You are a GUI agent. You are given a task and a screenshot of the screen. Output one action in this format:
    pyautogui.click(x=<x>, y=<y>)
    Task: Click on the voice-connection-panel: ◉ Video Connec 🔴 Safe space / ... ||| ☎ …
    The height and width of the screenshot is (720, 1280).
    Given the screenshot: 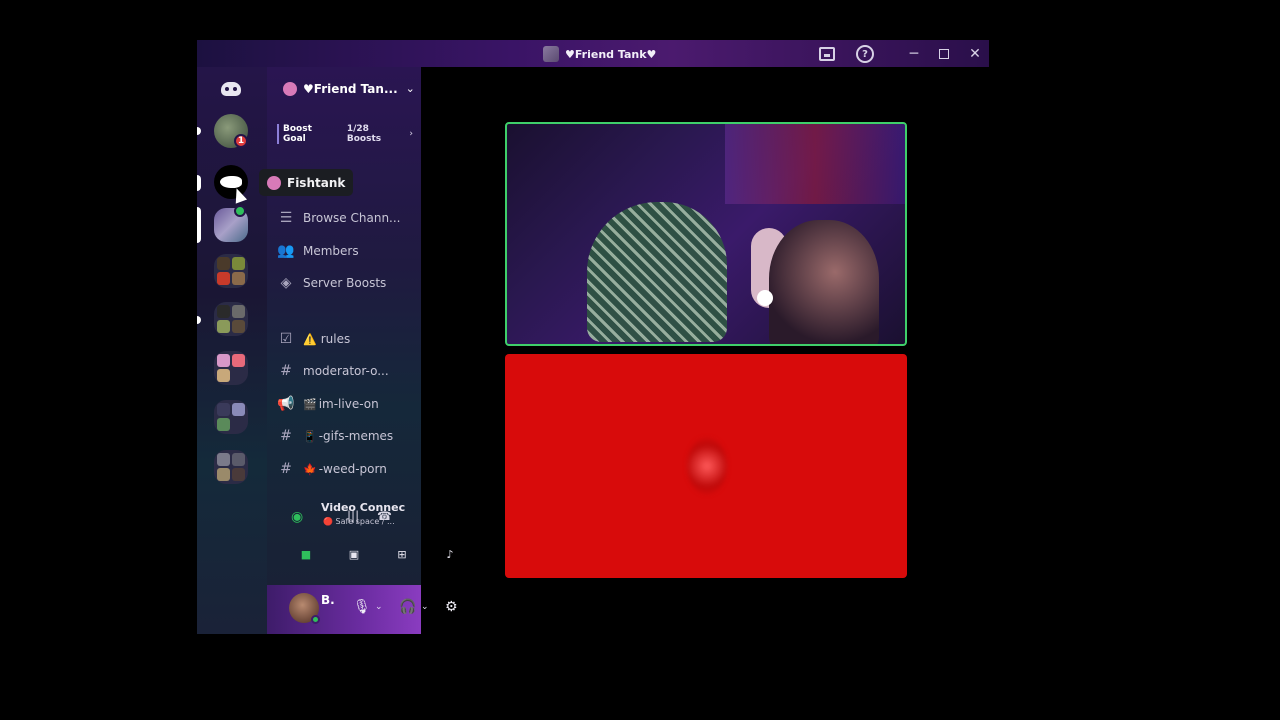 What is the action you would take?
    pyautogui.click(x=360, y=535)
    